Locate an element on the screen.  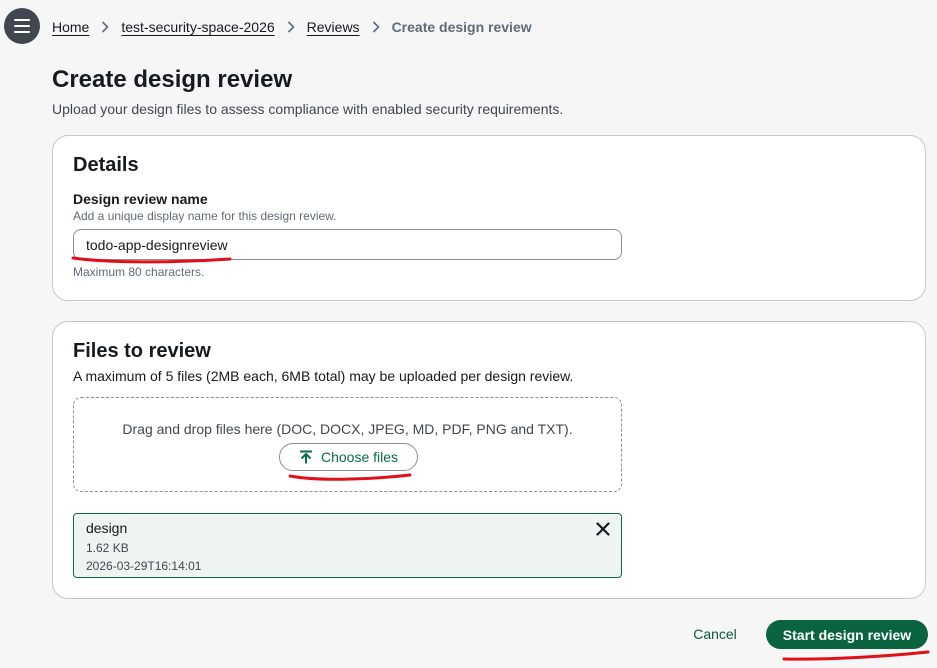
file-name: design is located at coordinates (107, 528).